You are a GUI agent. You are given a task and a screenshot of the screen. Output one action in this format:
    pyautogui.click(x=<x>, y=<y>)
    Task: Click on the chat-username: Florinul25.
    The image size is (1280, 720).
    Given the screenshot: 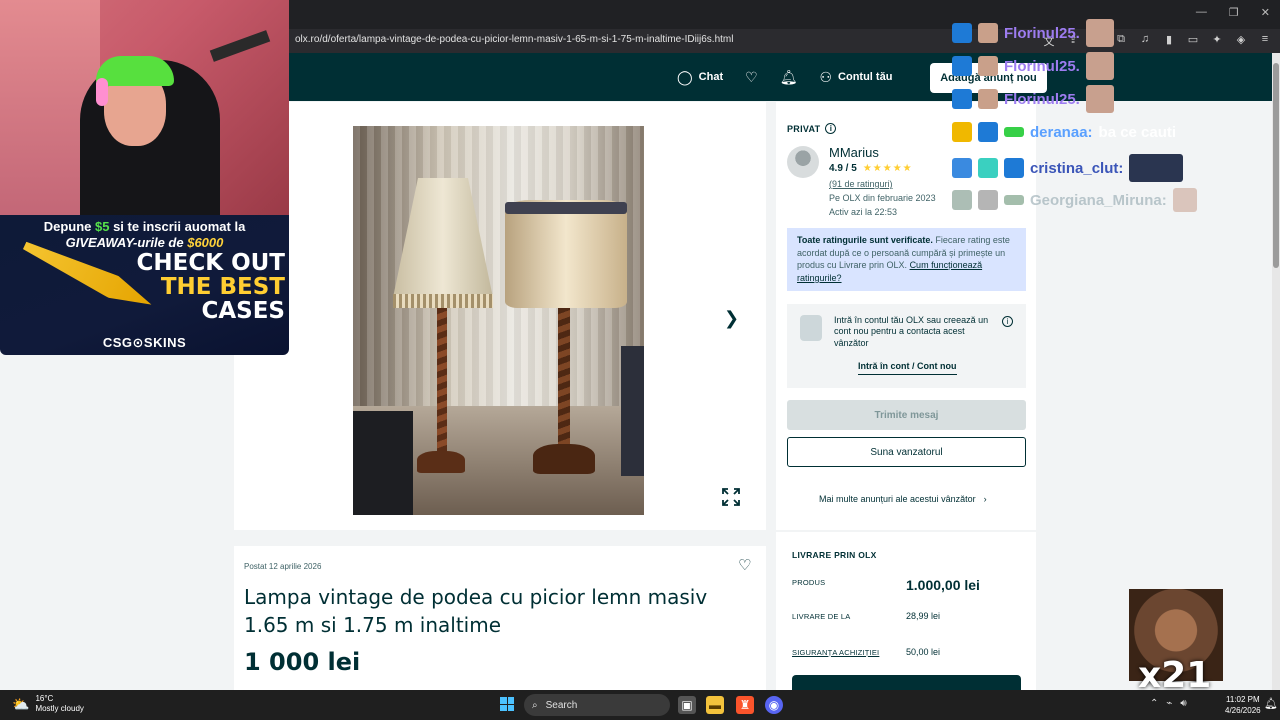 What is the action you would take?
    pyautogui.click(x=1042, y=66)
    